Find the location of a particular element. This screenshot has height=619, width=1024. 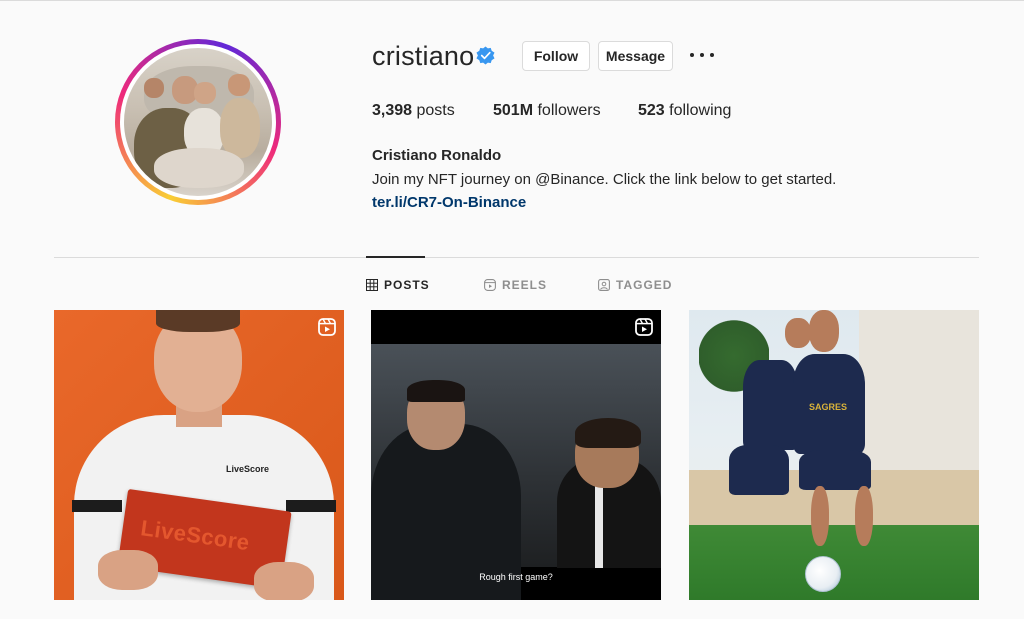

active-tab-indicator is located at coordinates (395, 257).